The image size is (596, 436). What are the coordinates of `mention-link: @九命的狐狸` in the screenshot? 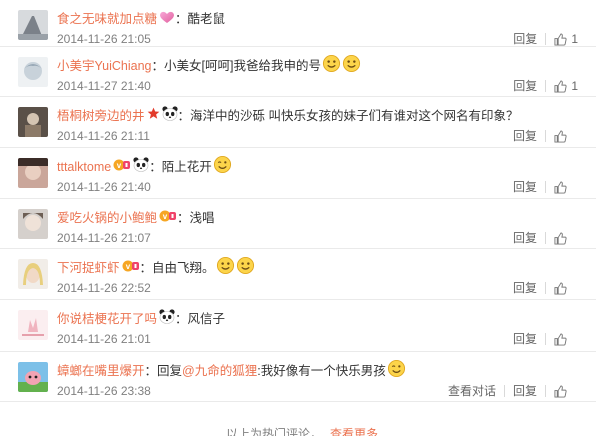 It's located at (219, 371).